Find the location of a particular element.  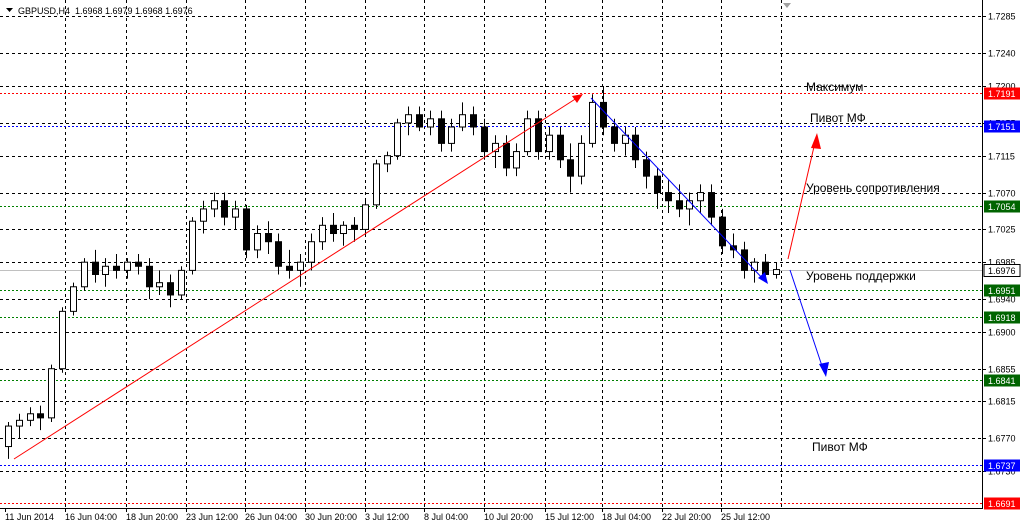

time-tick-label: 23 Jun 12:00 is located at coordinates (212, 517).